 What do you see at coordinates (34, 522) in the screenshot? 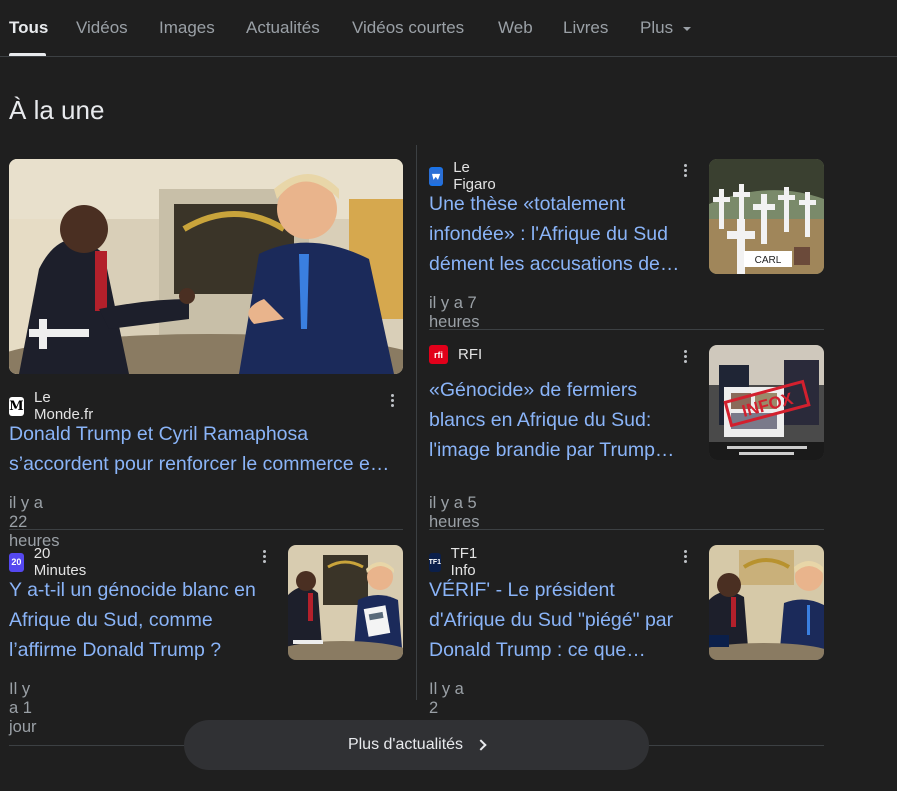
I see `story-time: il y a 22 heures` at bounding box center [34, 522].